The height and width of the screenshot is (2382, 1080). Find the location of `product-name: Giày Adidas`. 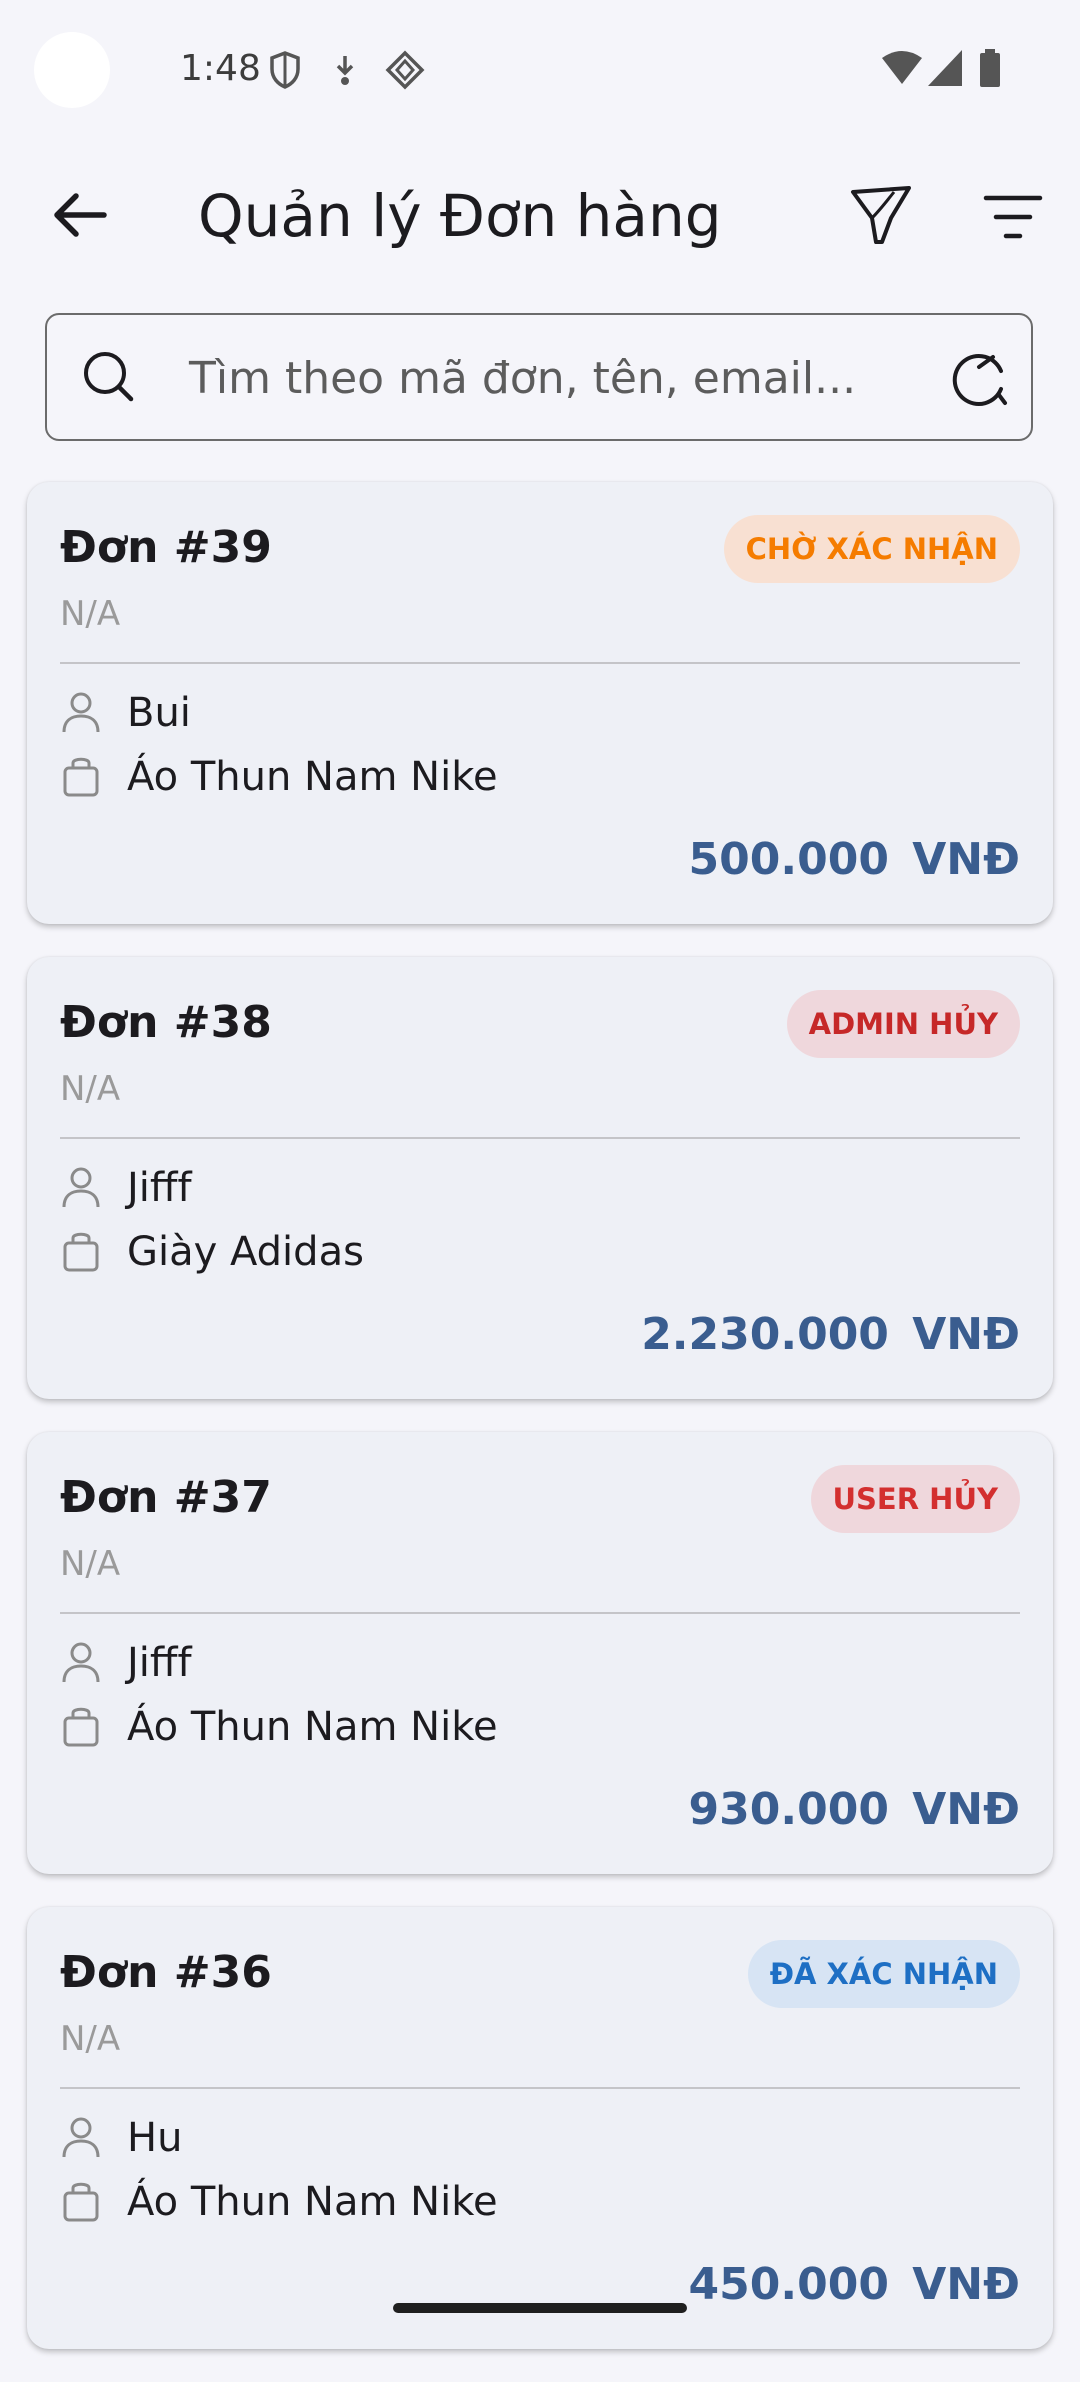

product-name: Giày Adidas is located at coordinates (245, 1252).